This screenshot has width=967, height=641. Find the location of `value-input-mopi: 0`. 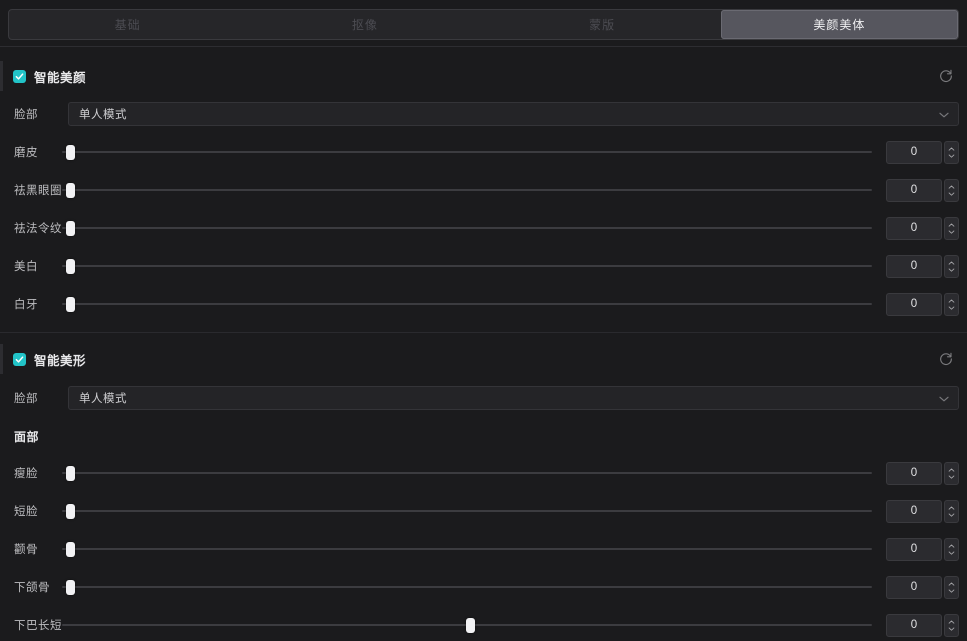

value-input-mopi: 0 is located at coordinates (914, 152).